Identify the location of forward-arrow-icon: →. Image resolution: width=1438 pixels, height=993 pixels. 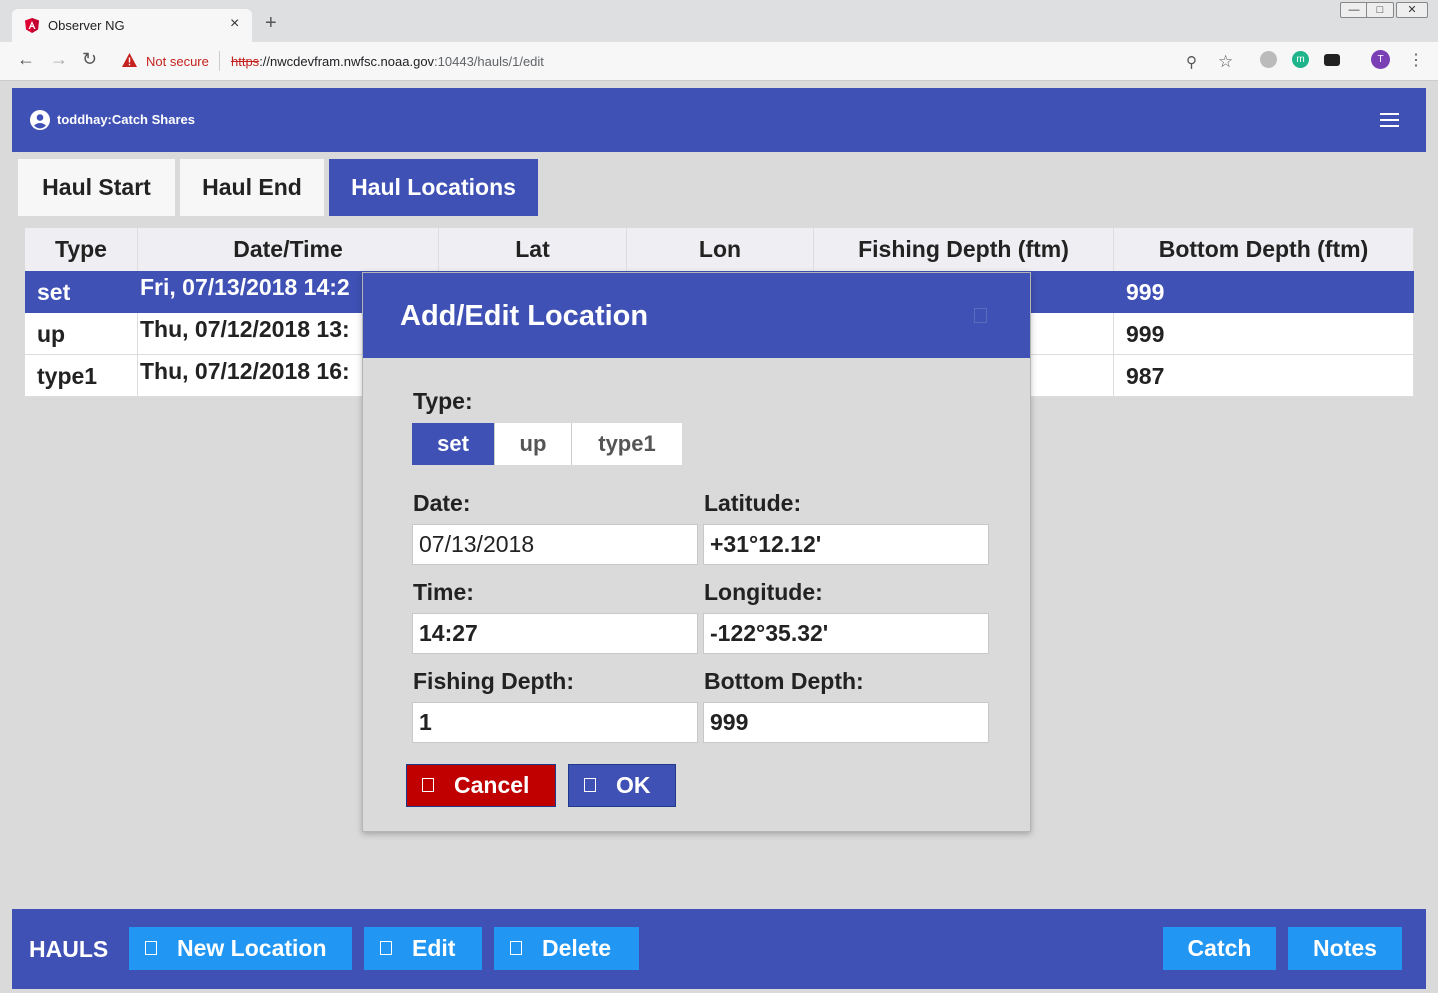
(59, 59).